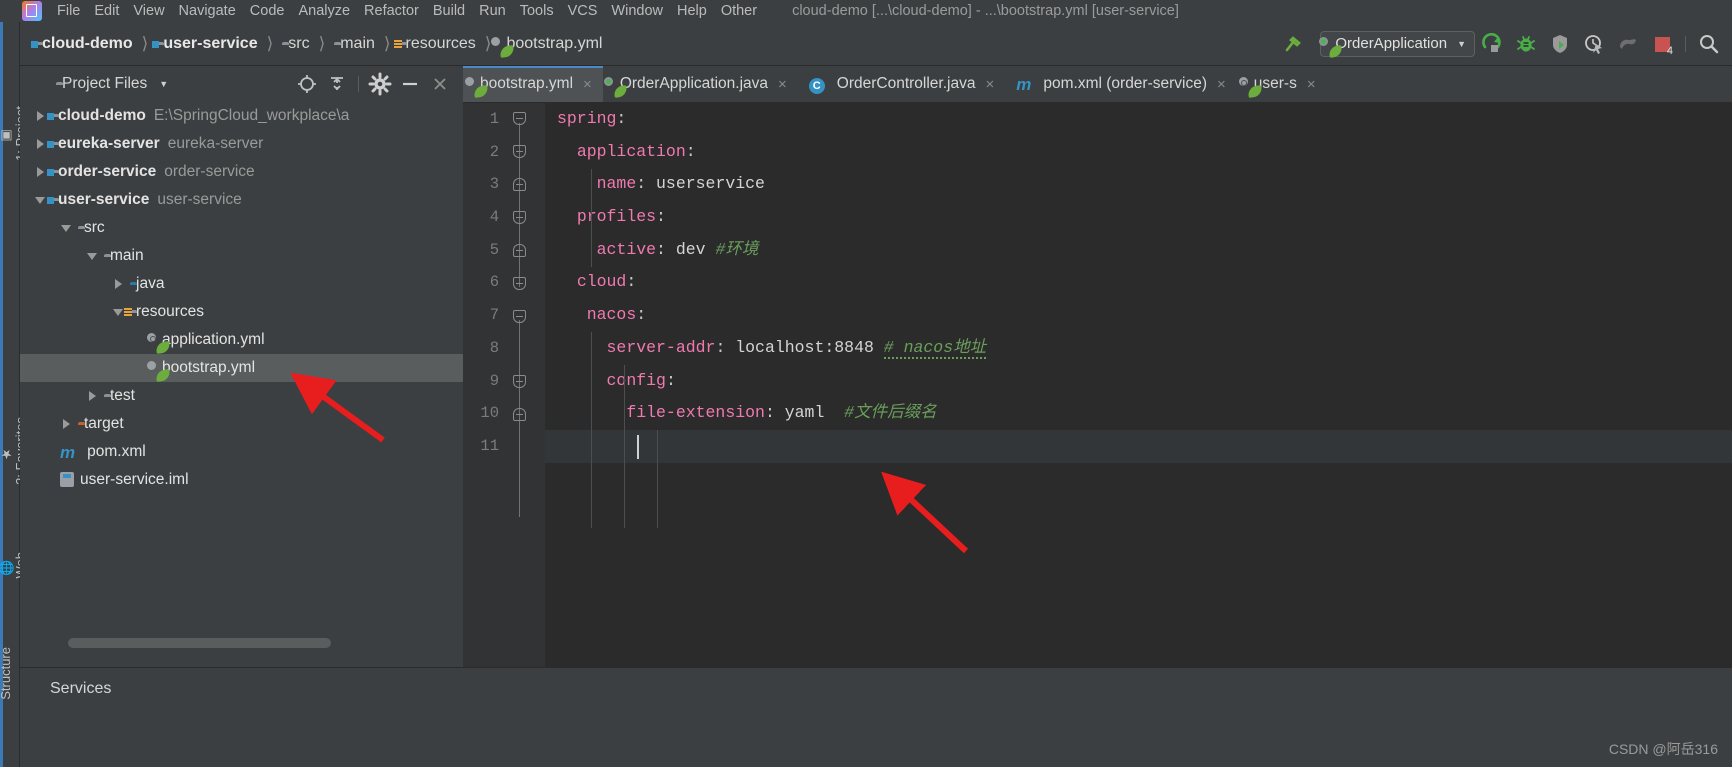 The image size is (1732, 767). I want to click on profiler-icon, so click(1594, 44).